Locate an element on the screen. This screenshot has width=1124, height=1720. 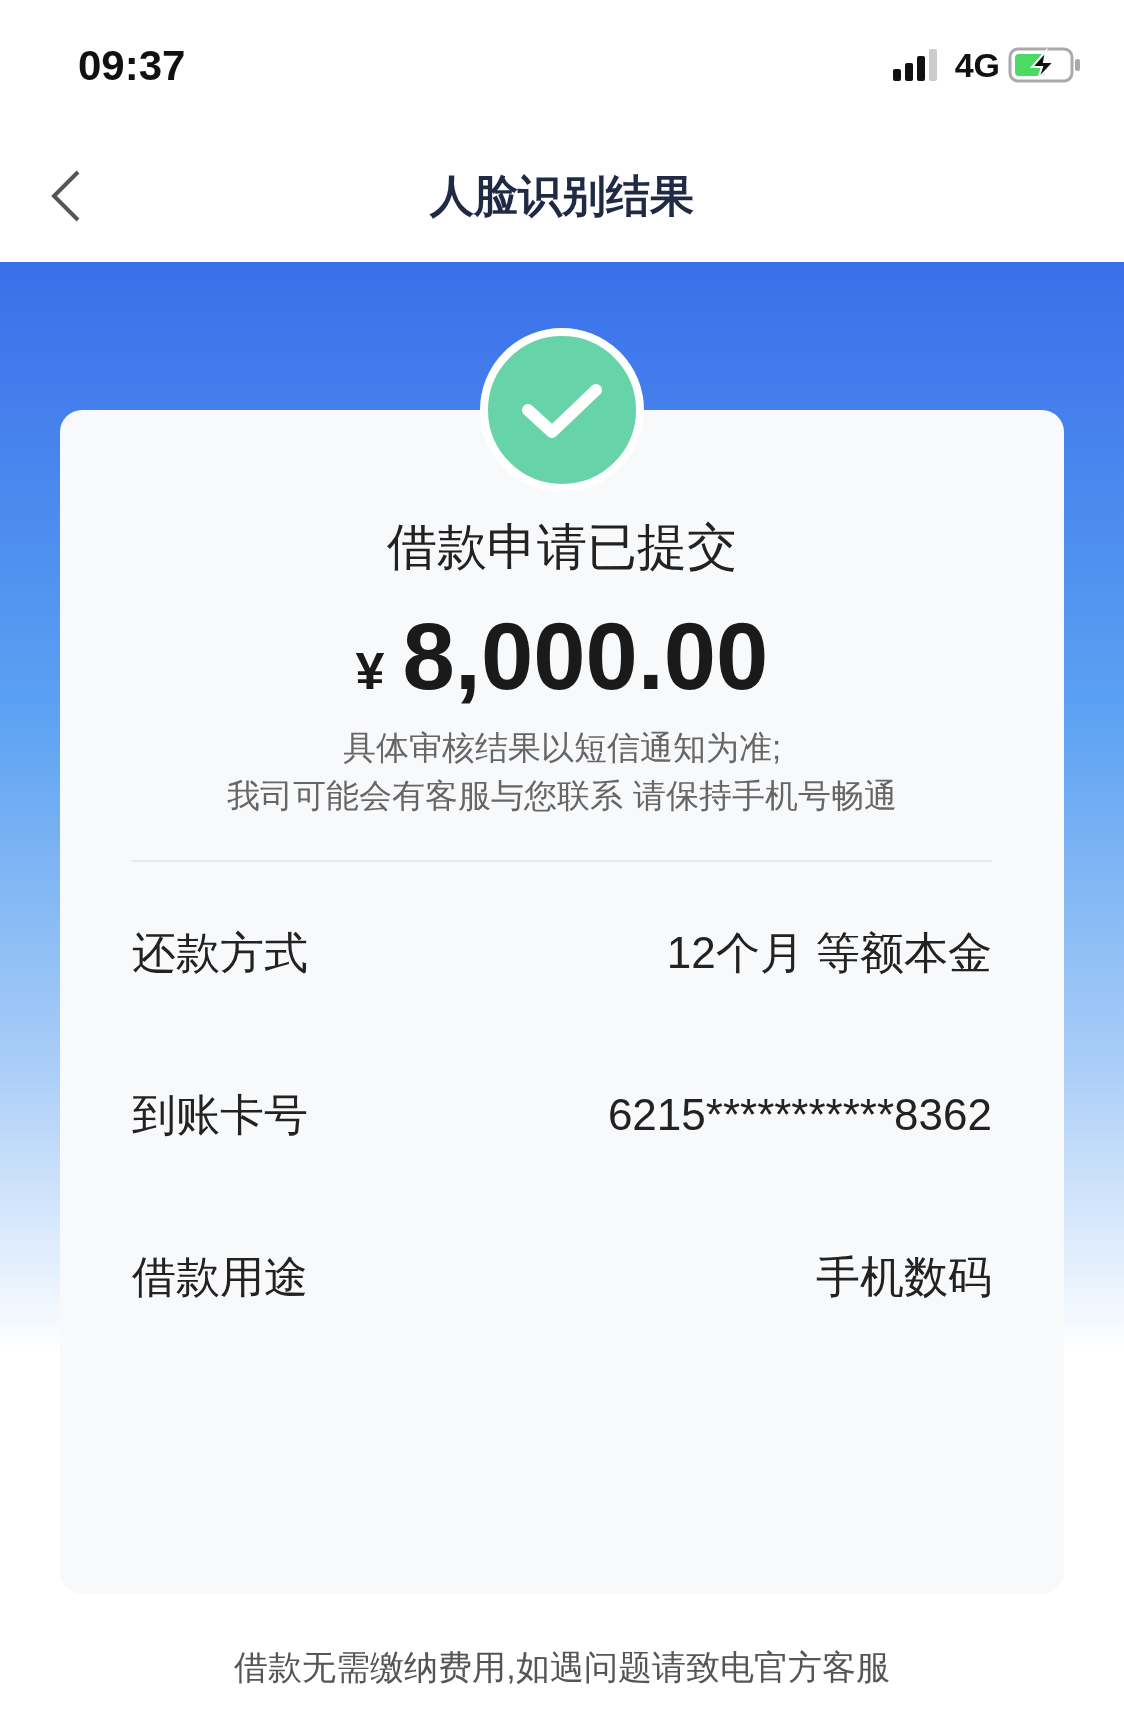
detail-value: 12个月 等额本金 is located at coordinates (829, 953).